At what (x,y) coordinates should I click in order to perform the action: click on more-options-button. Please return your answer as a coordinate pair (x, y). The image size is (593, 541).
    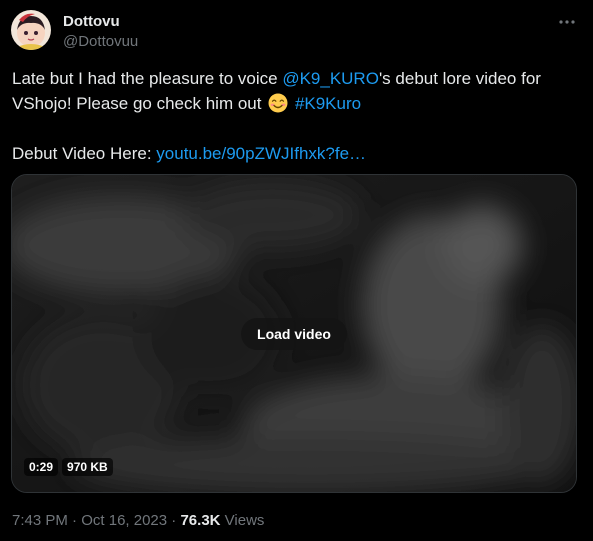
    Looking at the image, I should click on (567, 22).